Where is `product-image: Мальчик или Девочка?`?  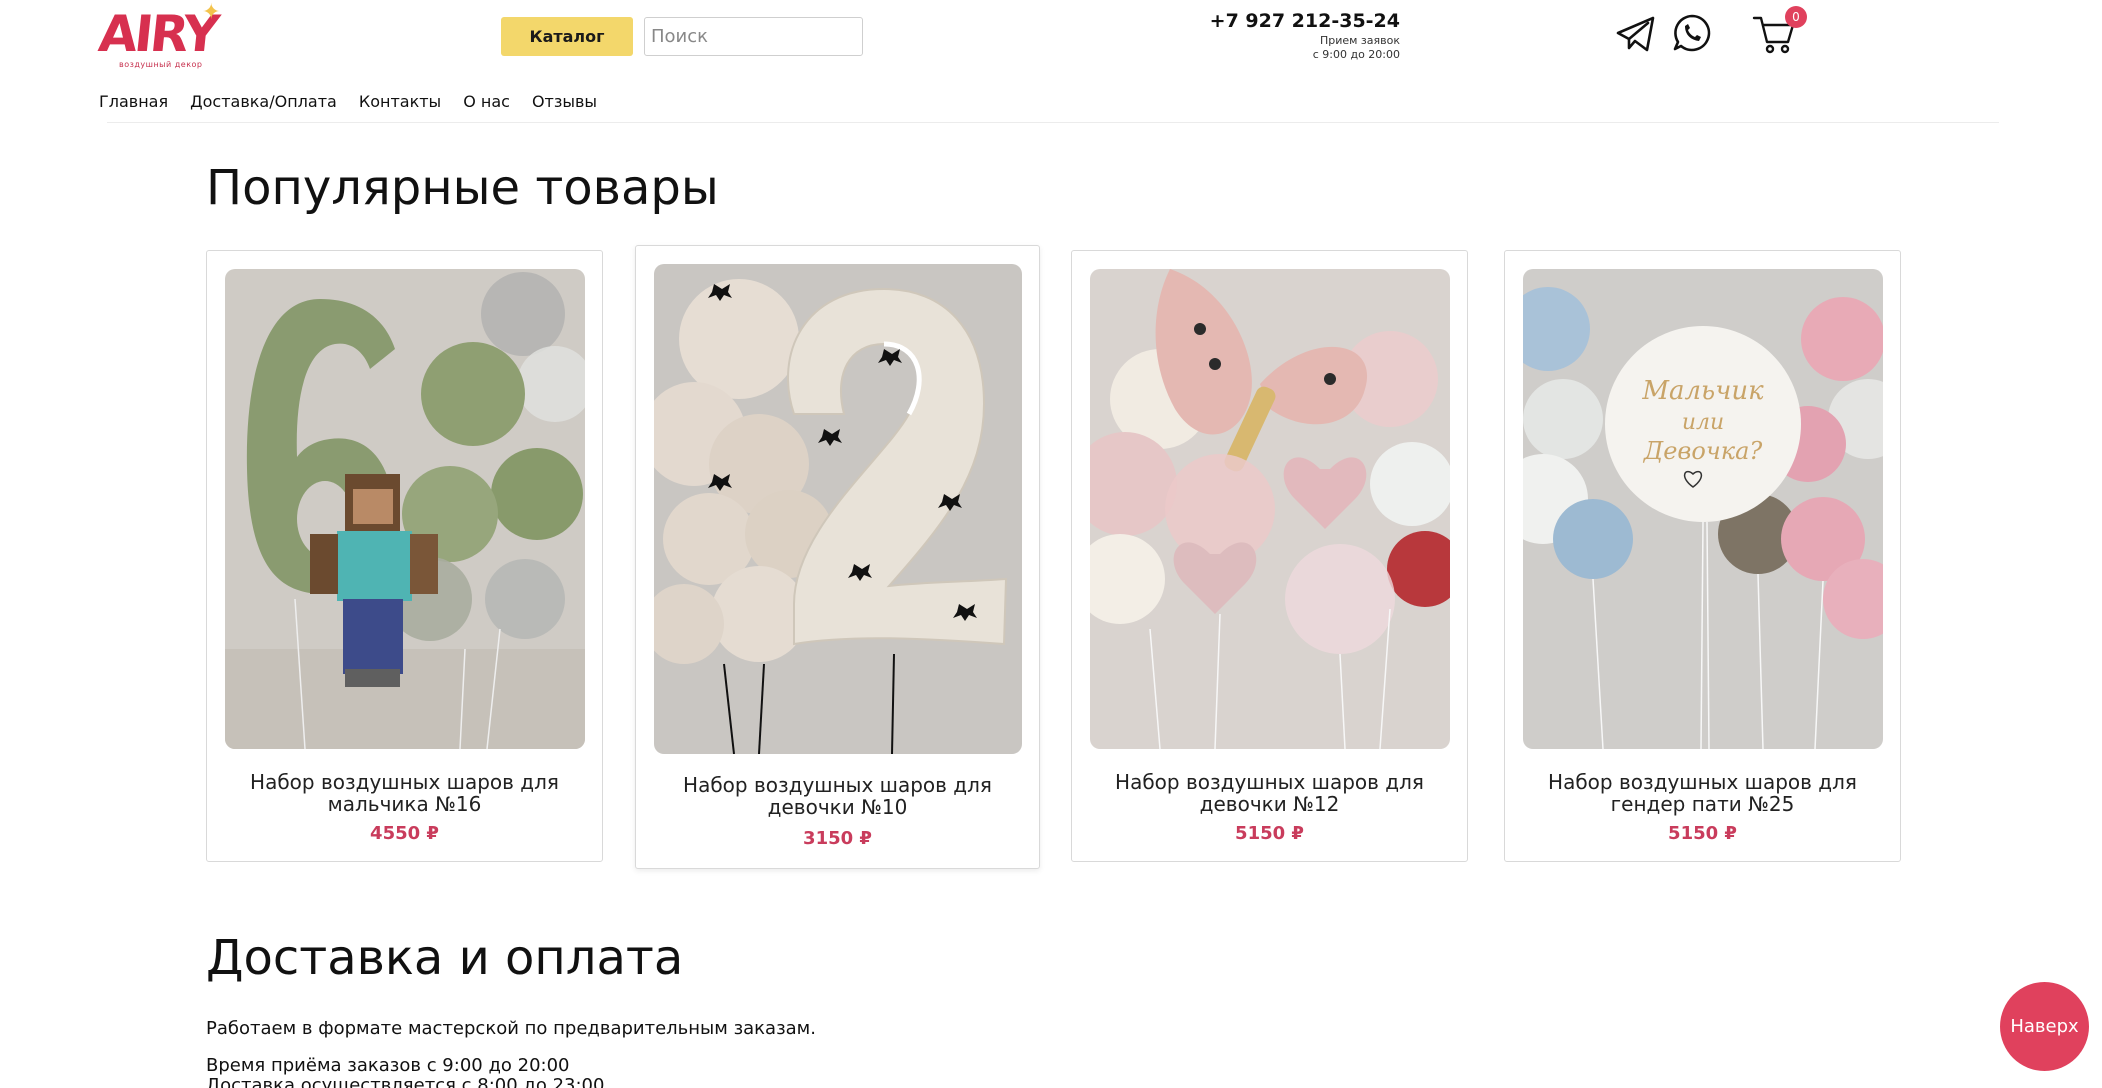
product-image: Мальчик или Девочка? is located at coordinates (1703, 509).